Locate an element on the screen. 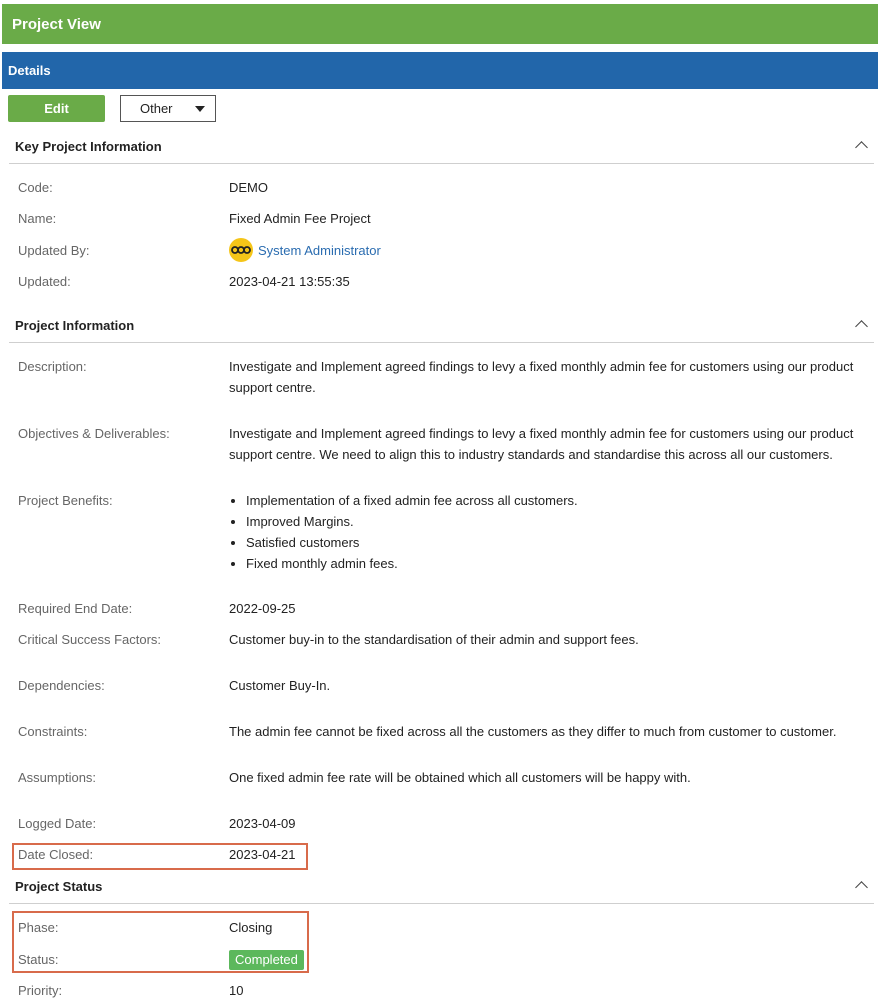  priority-label: Priority: is located at coordinates (40, 990).